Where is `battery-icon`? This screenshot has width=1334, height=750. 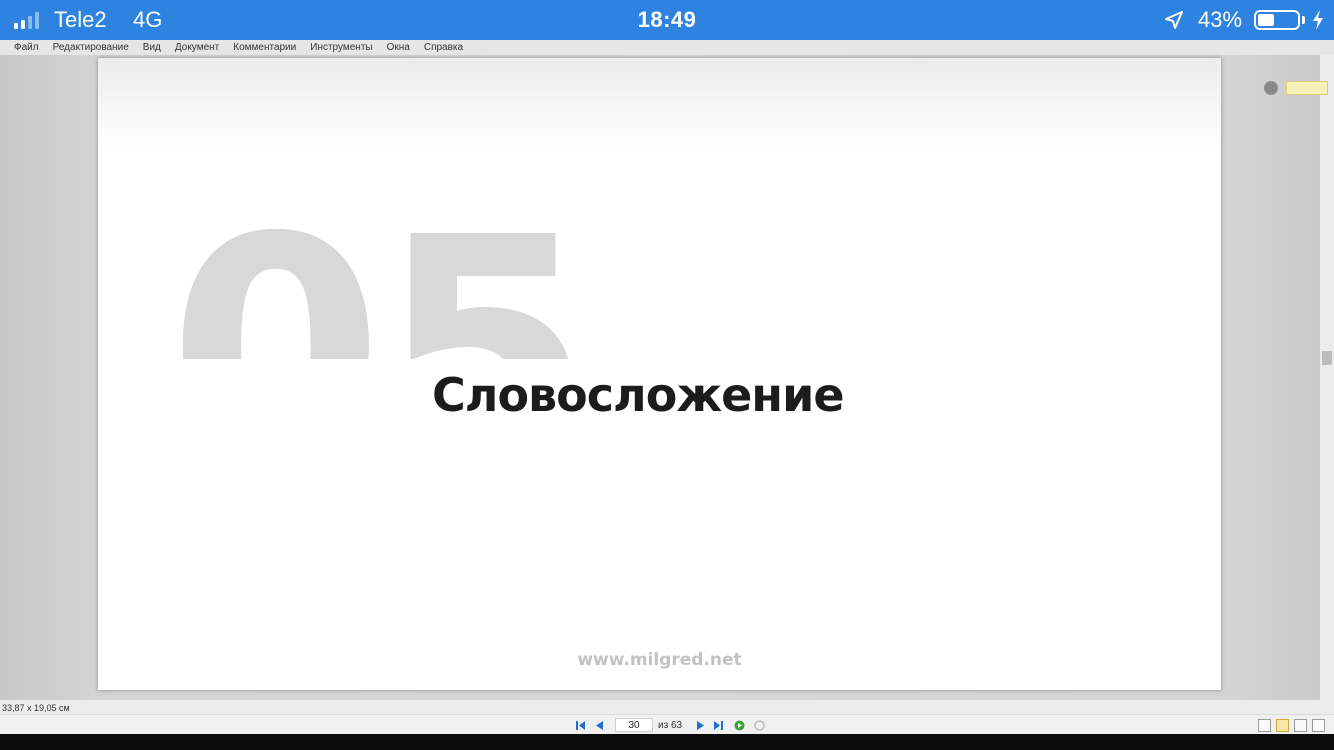 battery-icon is located at coordinates (1277, 20).